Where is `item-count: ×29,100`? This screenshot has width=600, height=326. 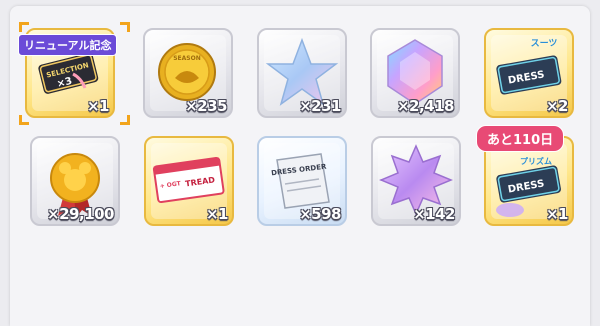
item-count: ×29,100 is located at coordinates (80, 214).